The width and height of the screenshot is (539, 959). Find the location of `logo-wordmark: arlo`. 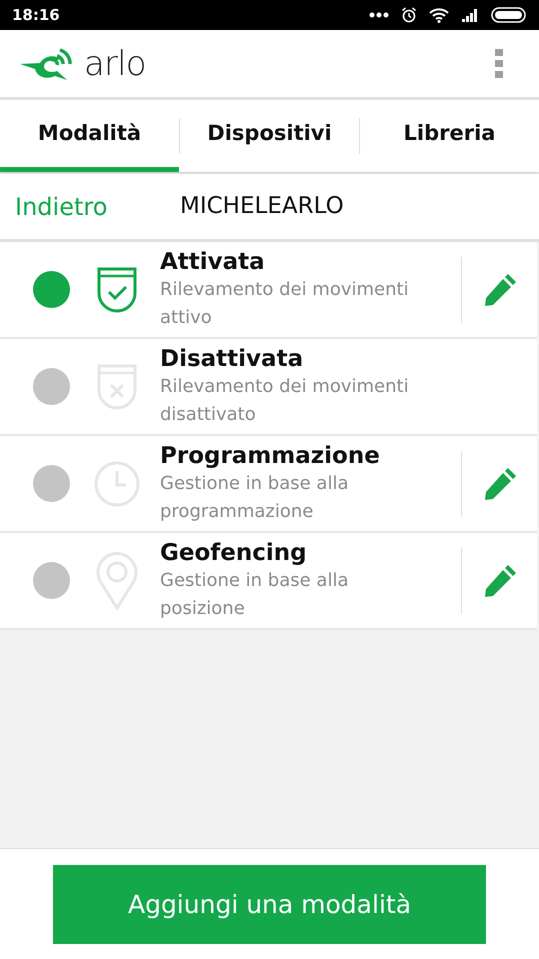

logo-wordmark: arlo is located at coordinates (115, 63).